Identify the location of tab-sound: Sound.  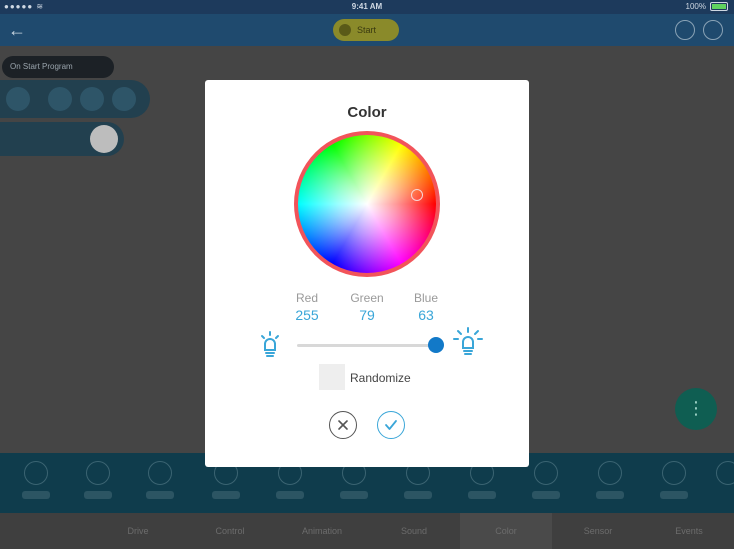
(414, 531).